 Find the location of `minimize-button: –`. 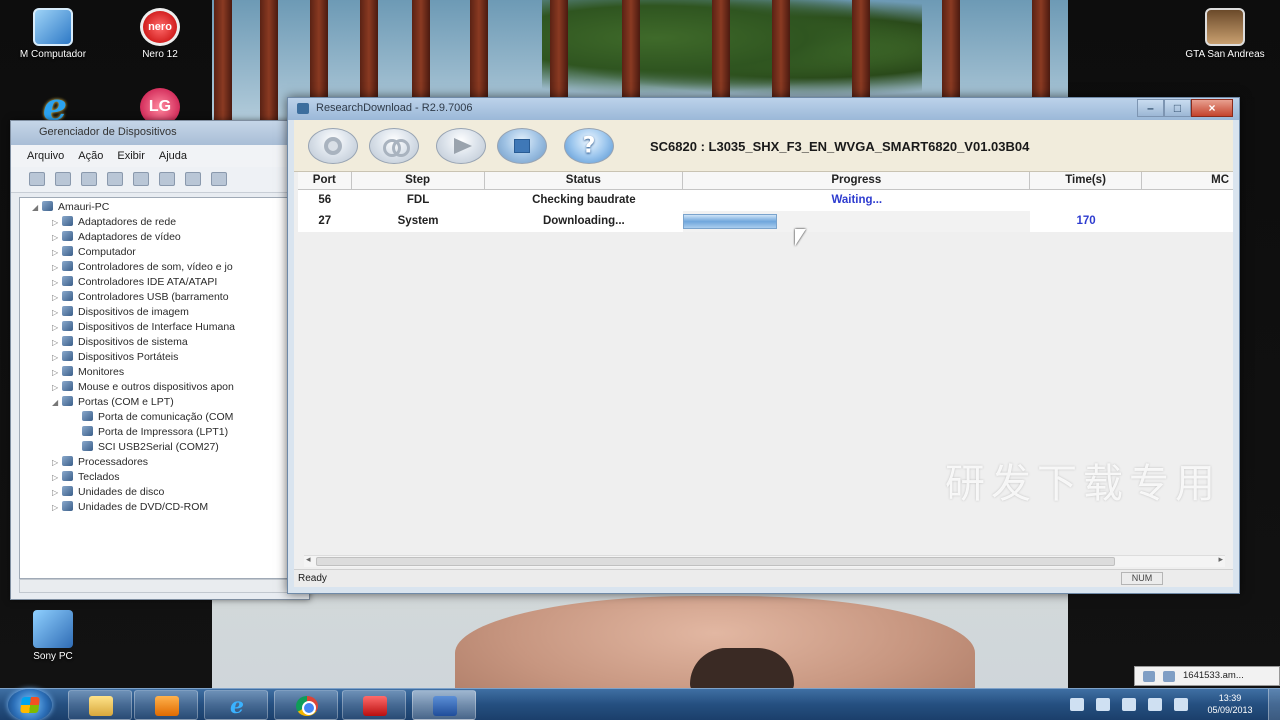

minimize-button: – is located at coordinates (1150, 108).